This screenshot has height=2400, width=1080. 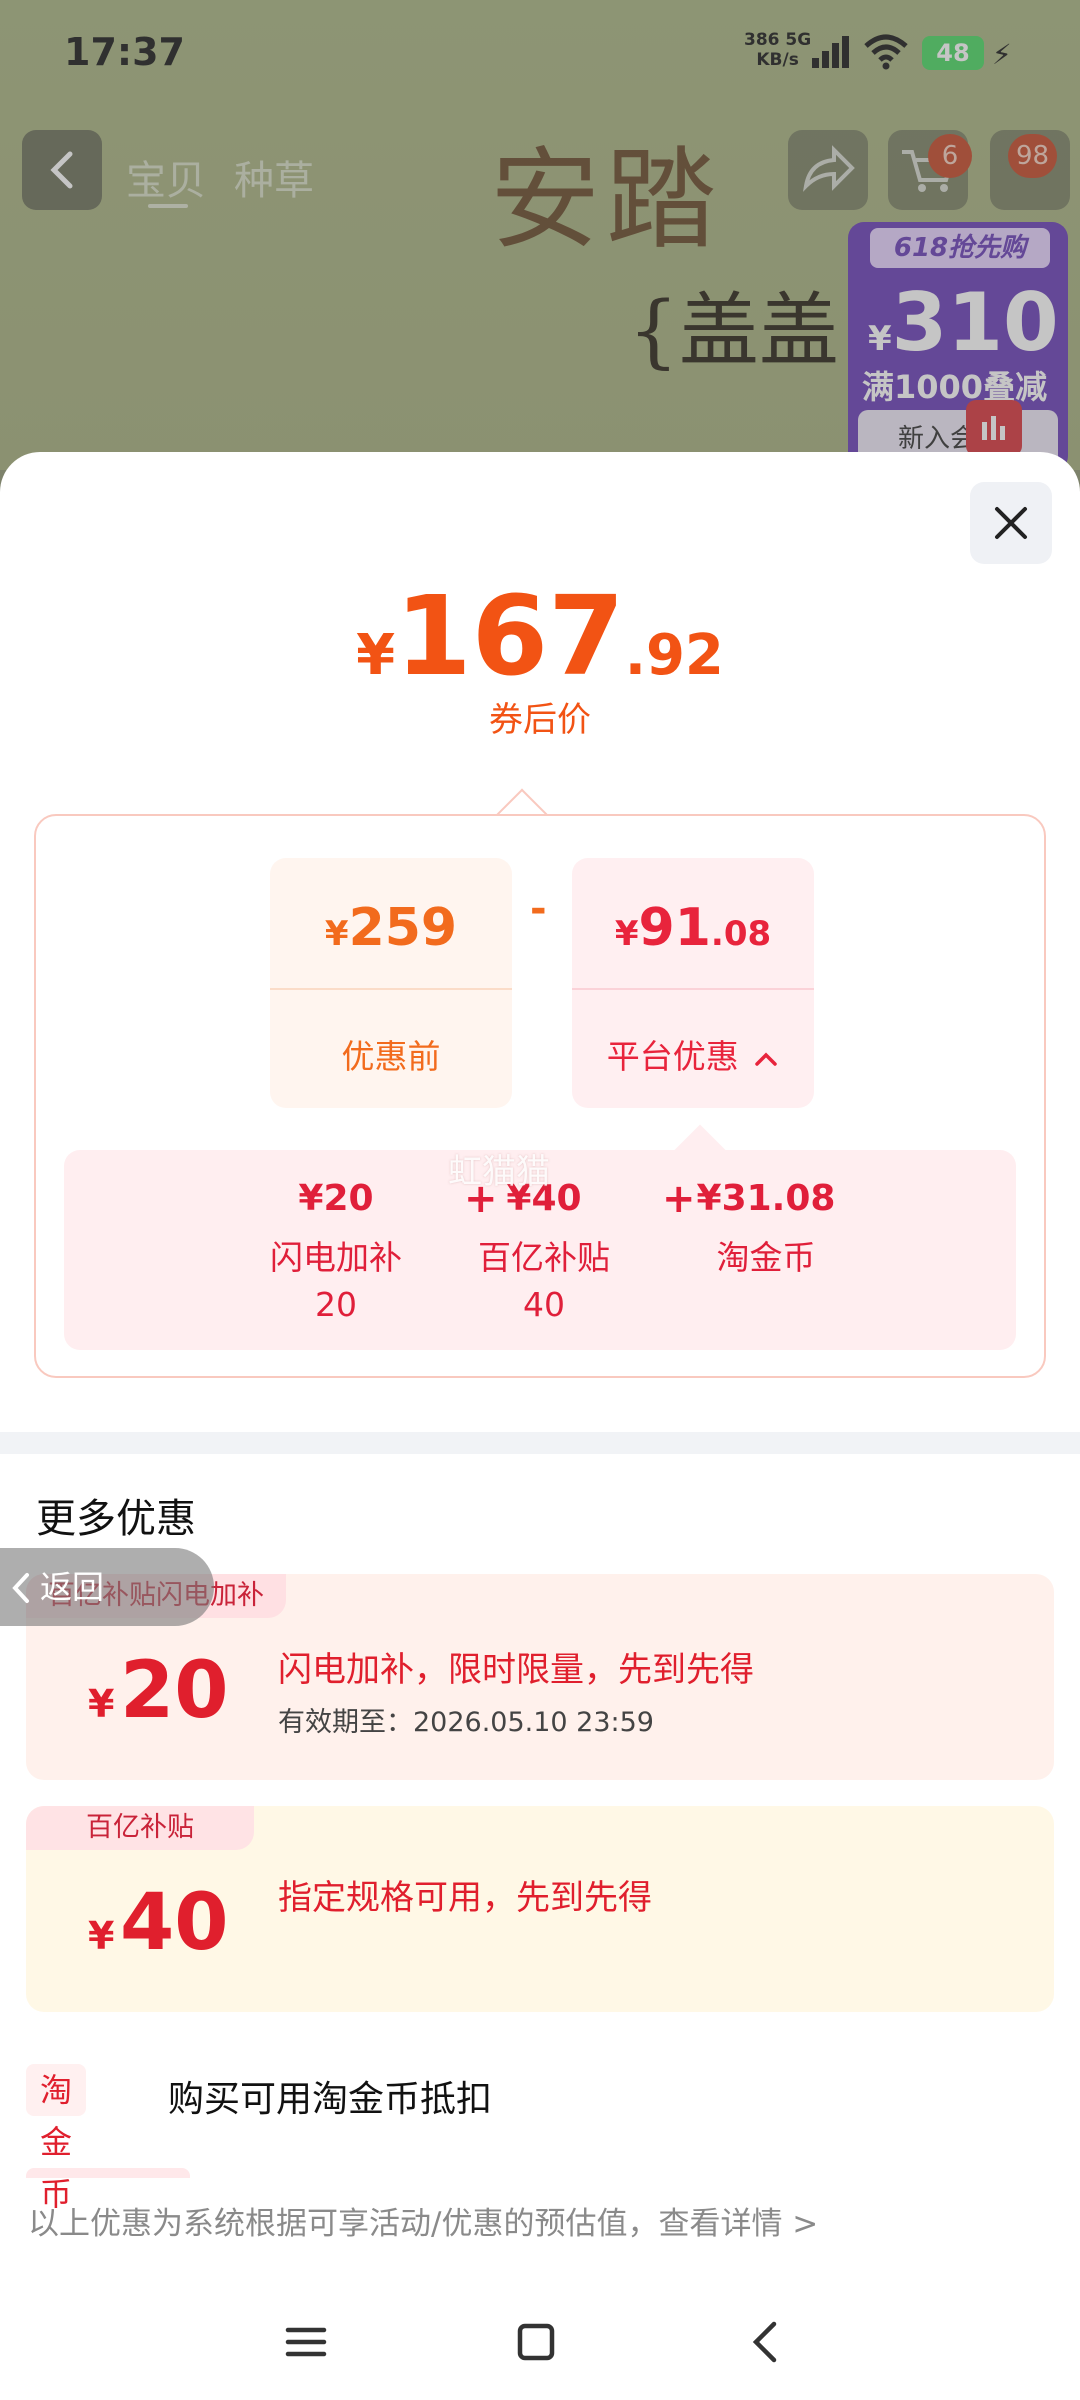 What do you see at coordinates (540, 720) in the screenshot?
I see `final-price-caption: 券后价` at bounding box center [540, 720].